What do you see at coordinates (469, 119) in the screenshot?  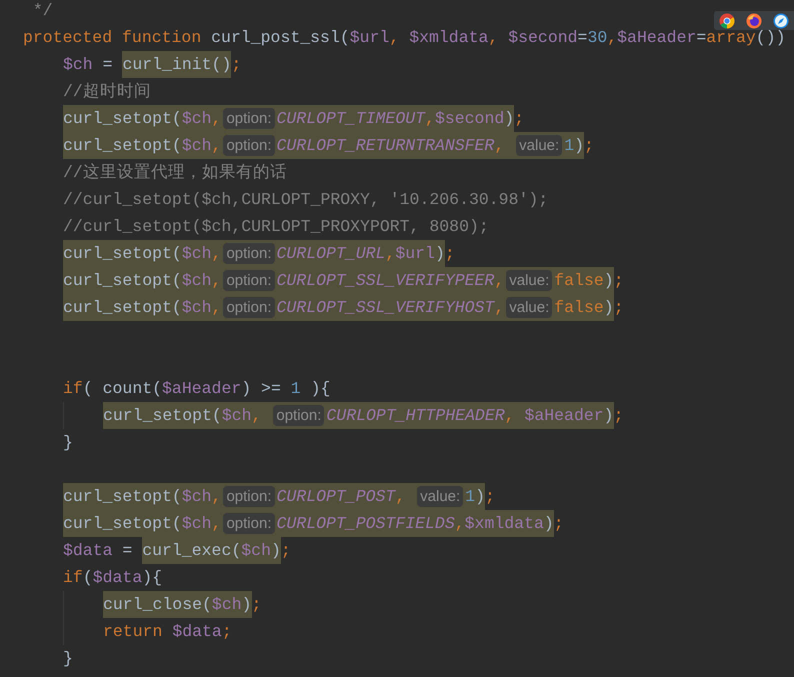 I see `code-variable: $second` at bounding box center [469, 119].